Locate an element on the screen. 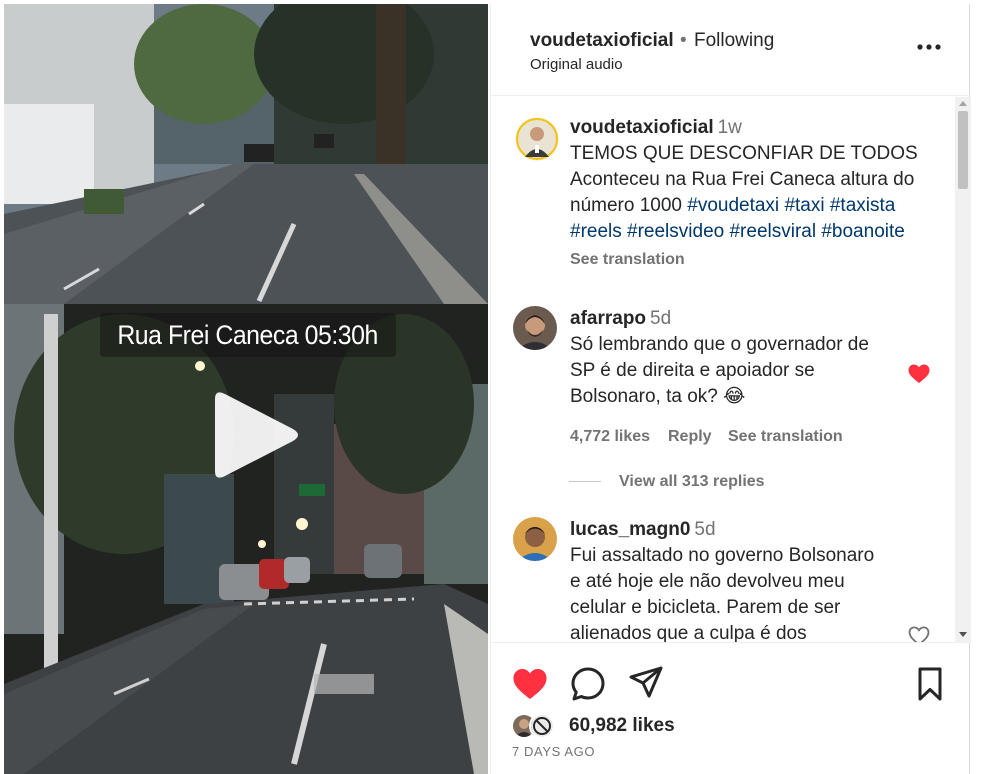  comment-1-reply-button: Reply is located at coordinates (690, 437).